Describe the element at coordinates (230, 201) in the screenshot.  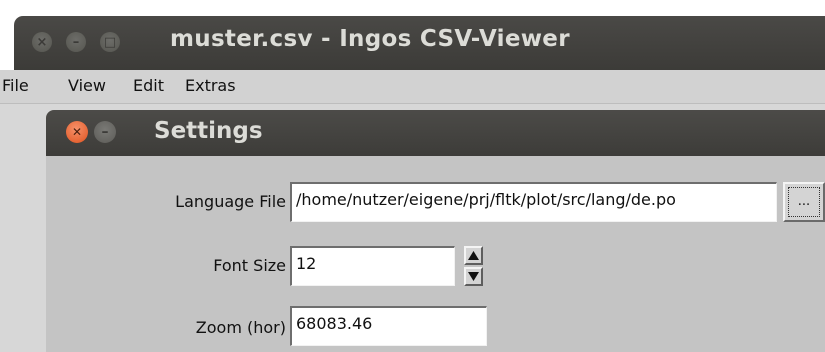
I see `language-file-label: Language File` at that location.